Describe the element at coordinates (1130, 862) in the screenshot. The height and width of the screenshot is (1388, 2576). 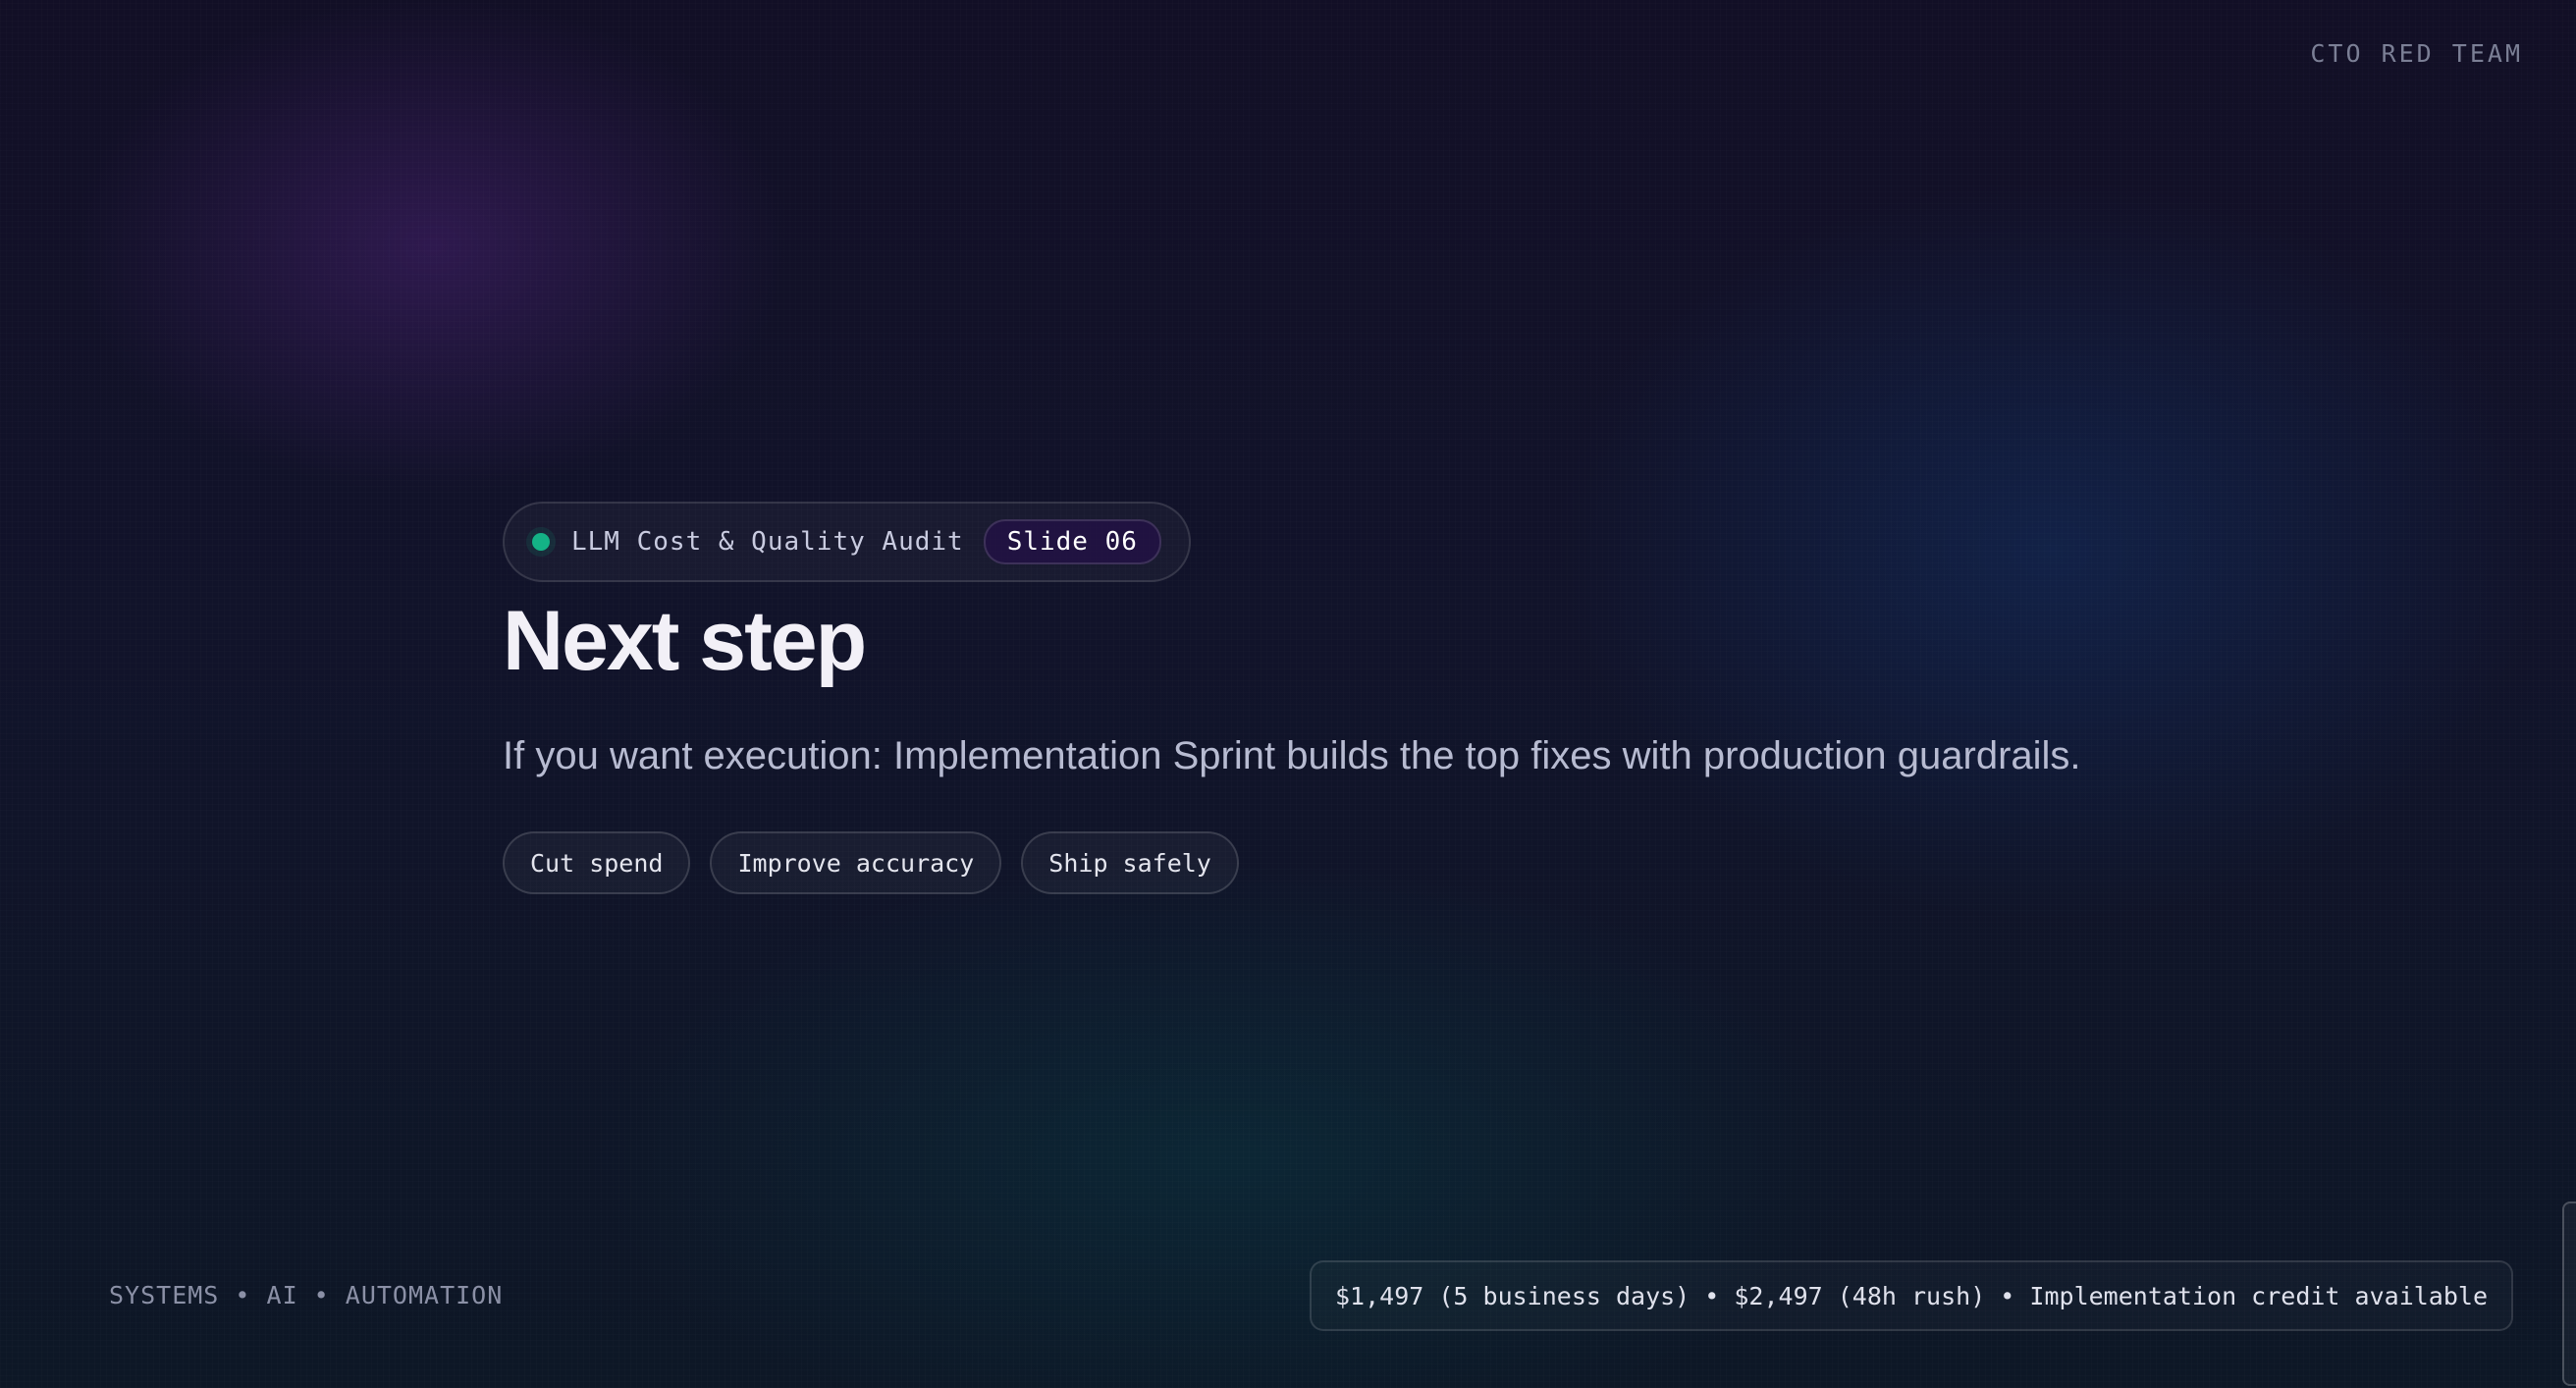
I see `chip-ship-safely: Ship safely` at that location.